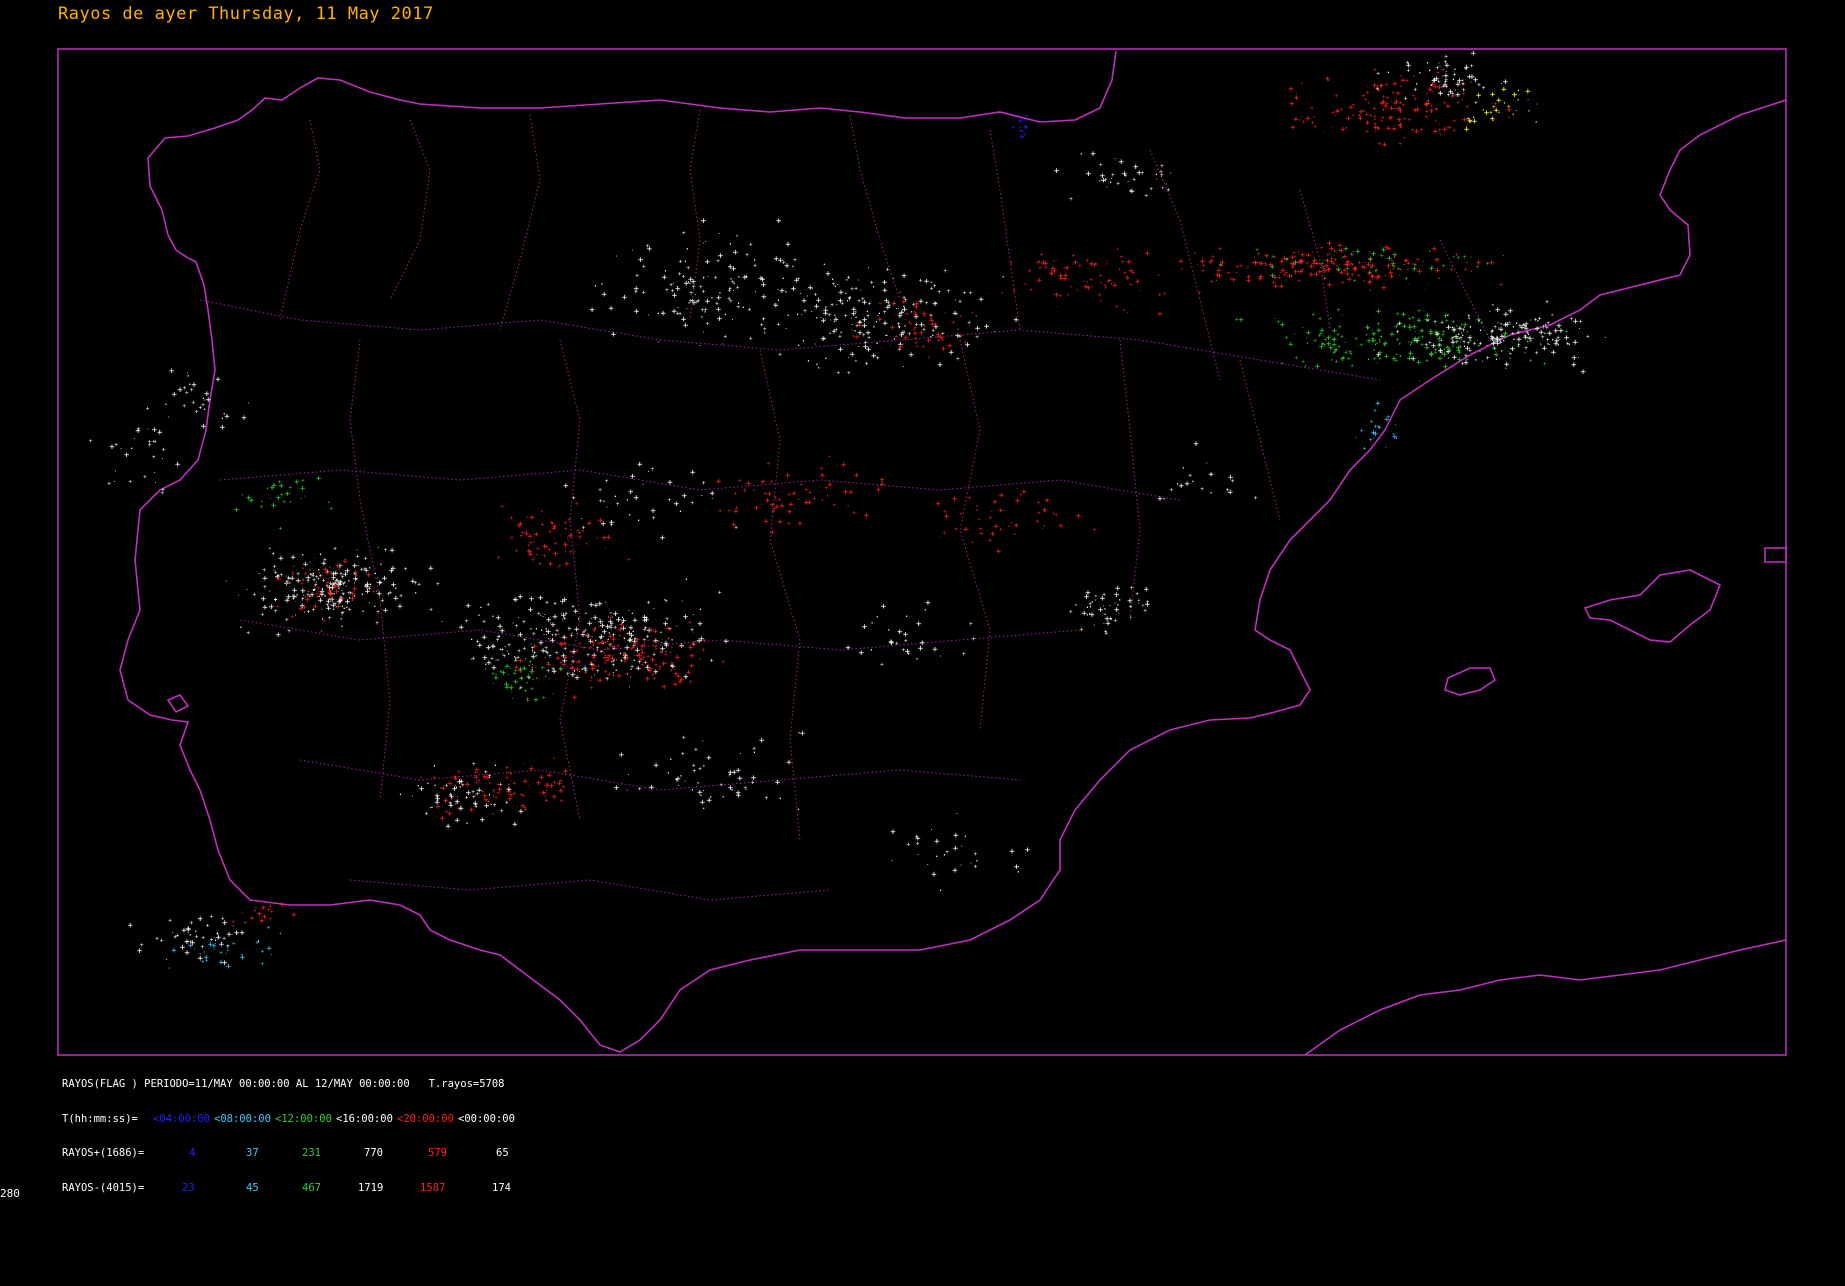 This screenshot has height=1286, width=1845. I want to click on coast-segment, so click(178, 704).